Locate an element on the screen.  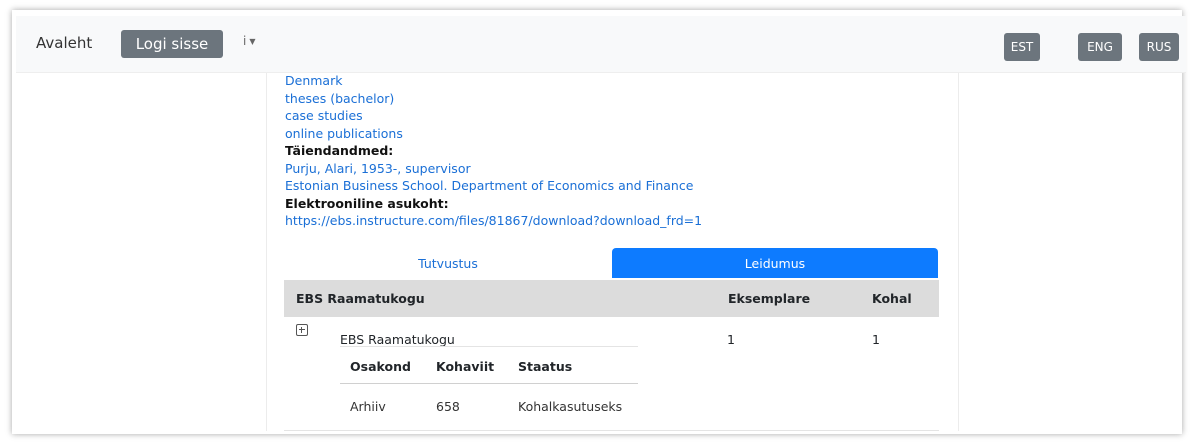
header-copies: Eksemplare is located at coordinates (769, 298).